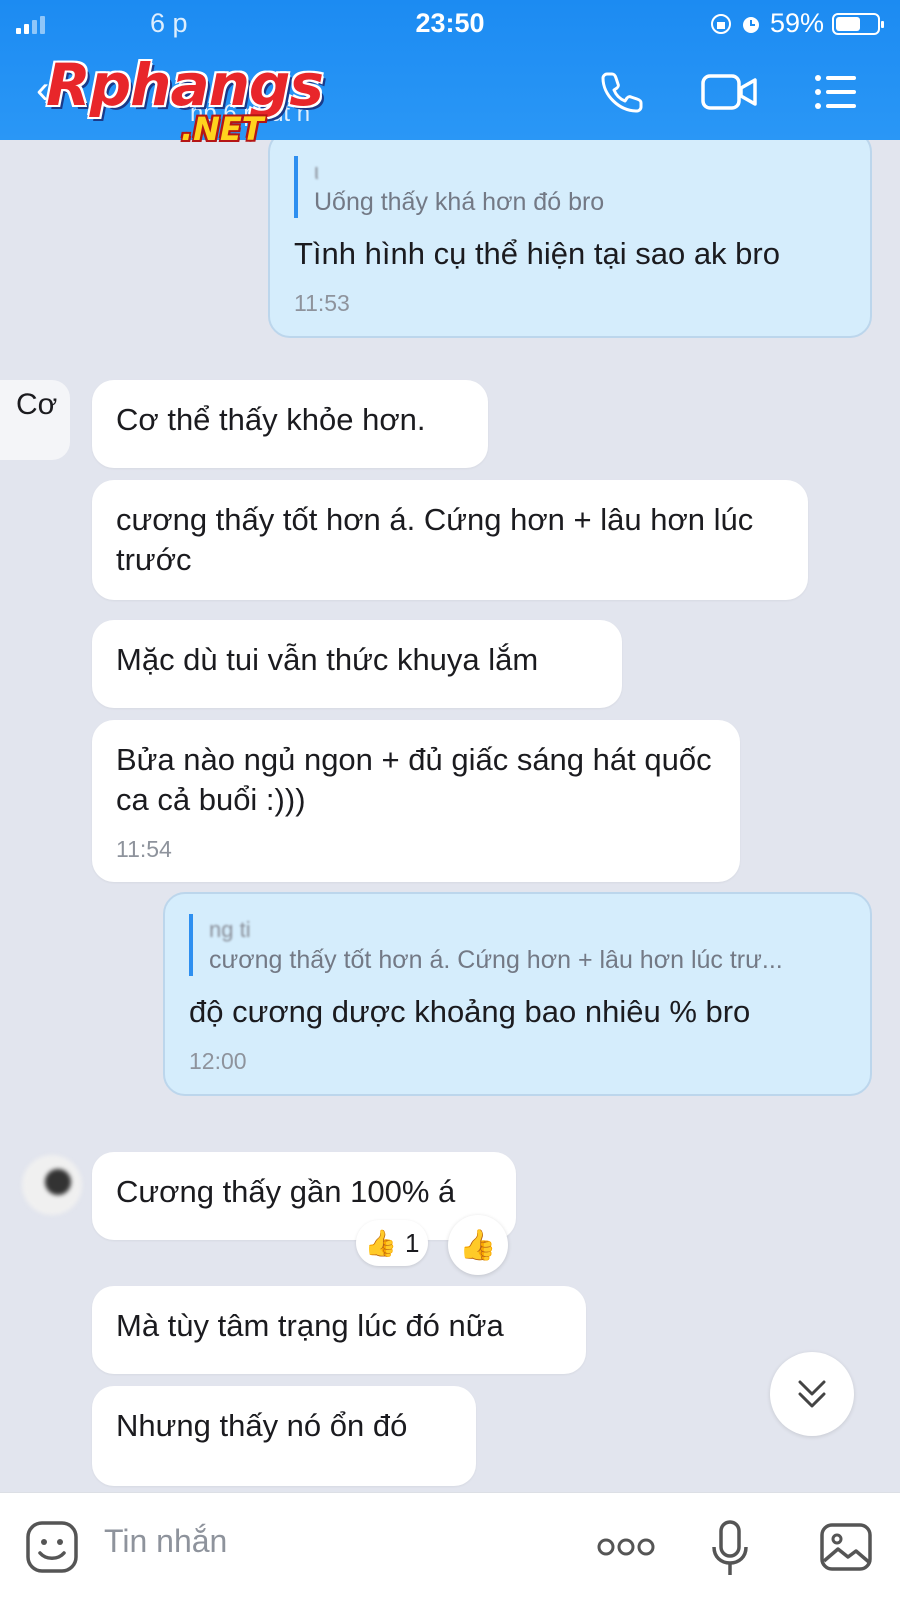 The image size is (900, 1600). I want to click on video-icon, so click(730, 92).